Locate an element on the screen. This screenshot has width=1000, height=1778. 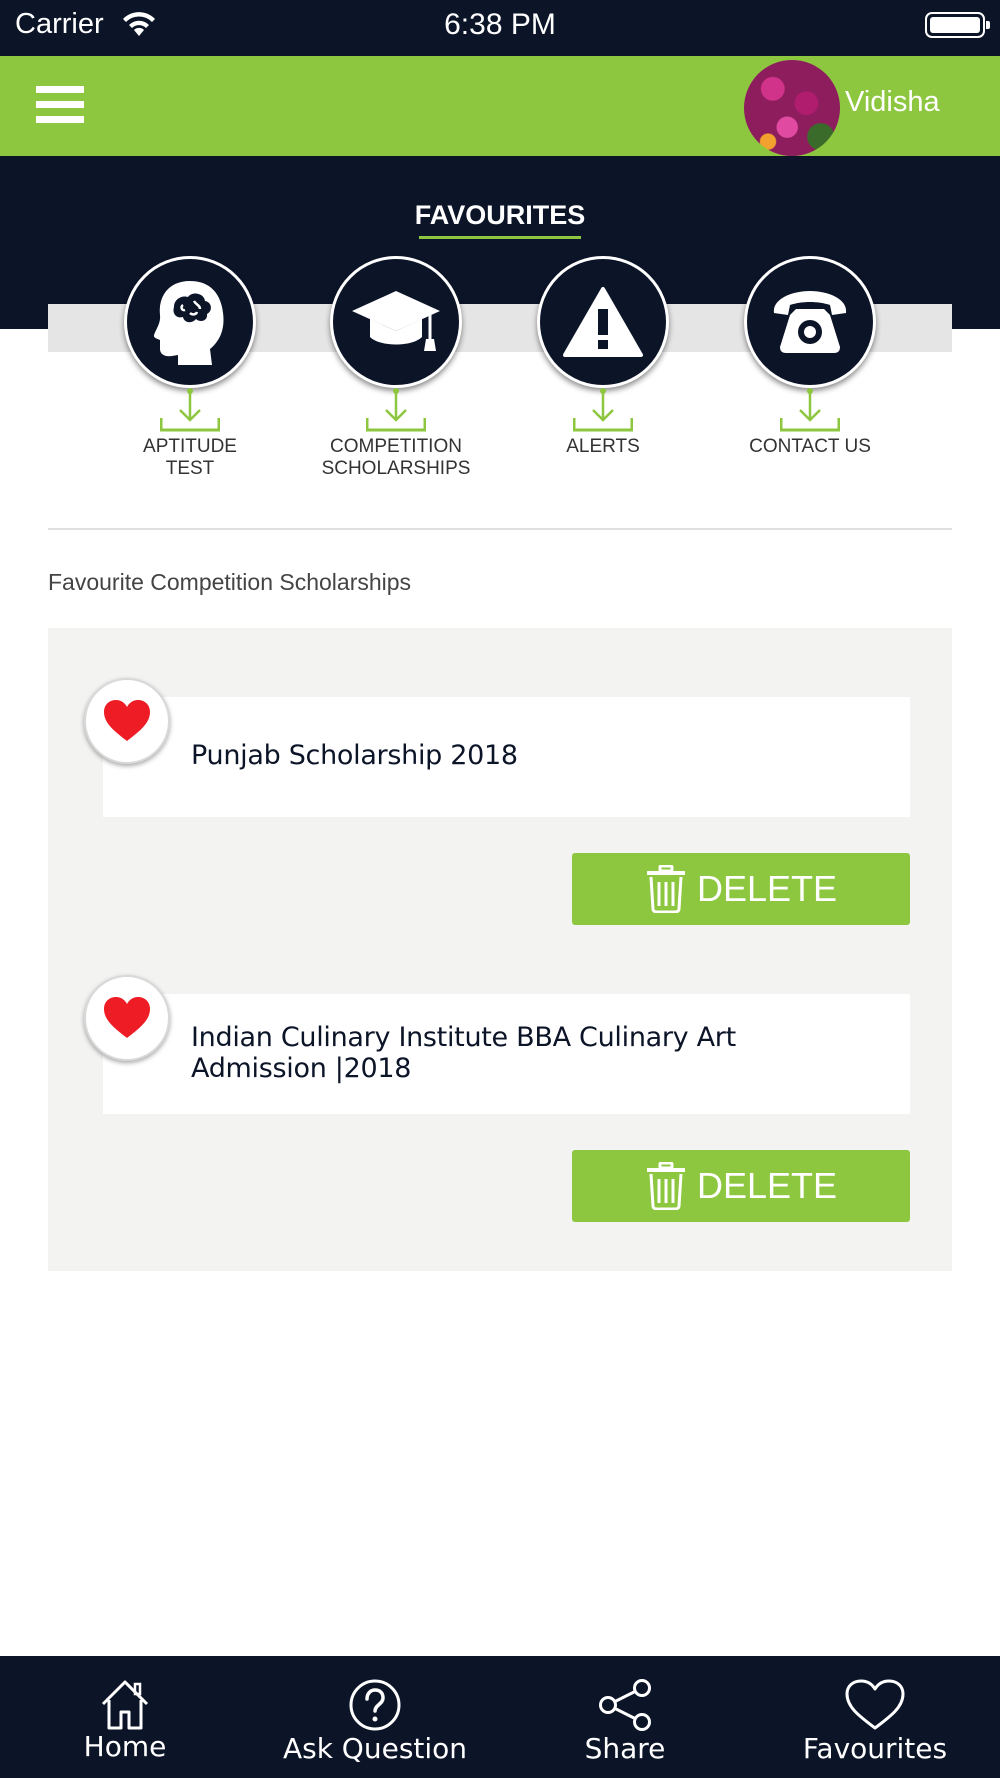
hamburger-menu-icon is located at coordinates (60, 106).